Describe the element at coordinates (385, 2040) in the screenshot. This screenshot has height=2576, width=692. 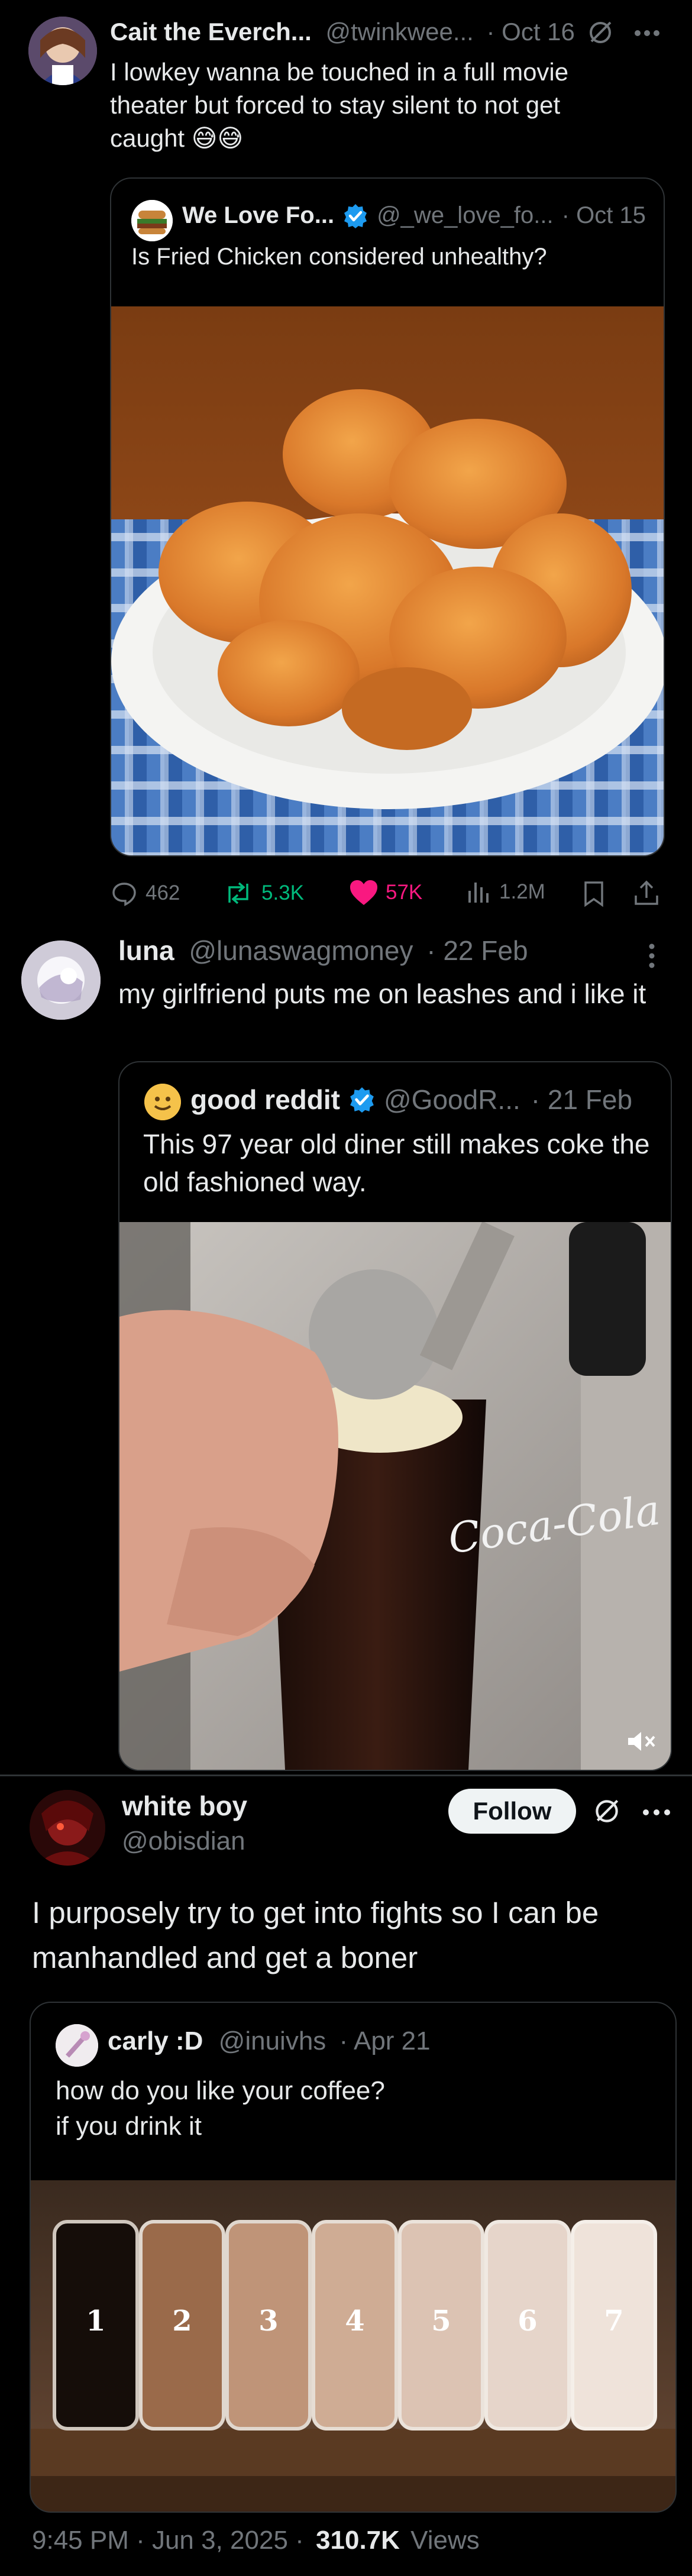
I see `quote-date: · Apr 21` at that location.